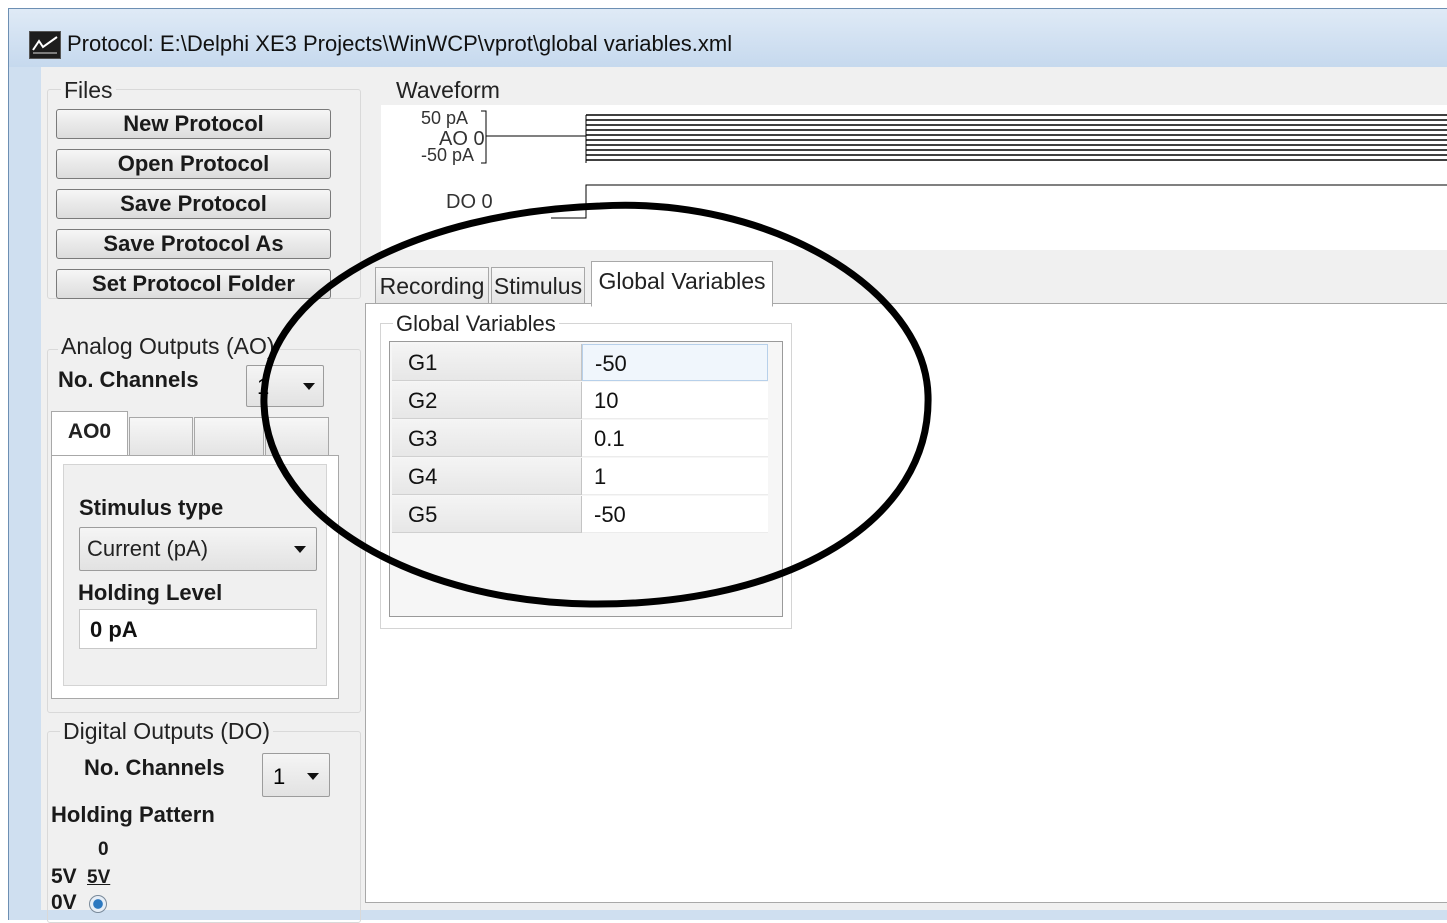 Image resolution: width=1447 pixels, height=923 pixels. Describe the element at coordinates (675, 400) in the screenshot. I see `grid-value-cell: 10` at that location.